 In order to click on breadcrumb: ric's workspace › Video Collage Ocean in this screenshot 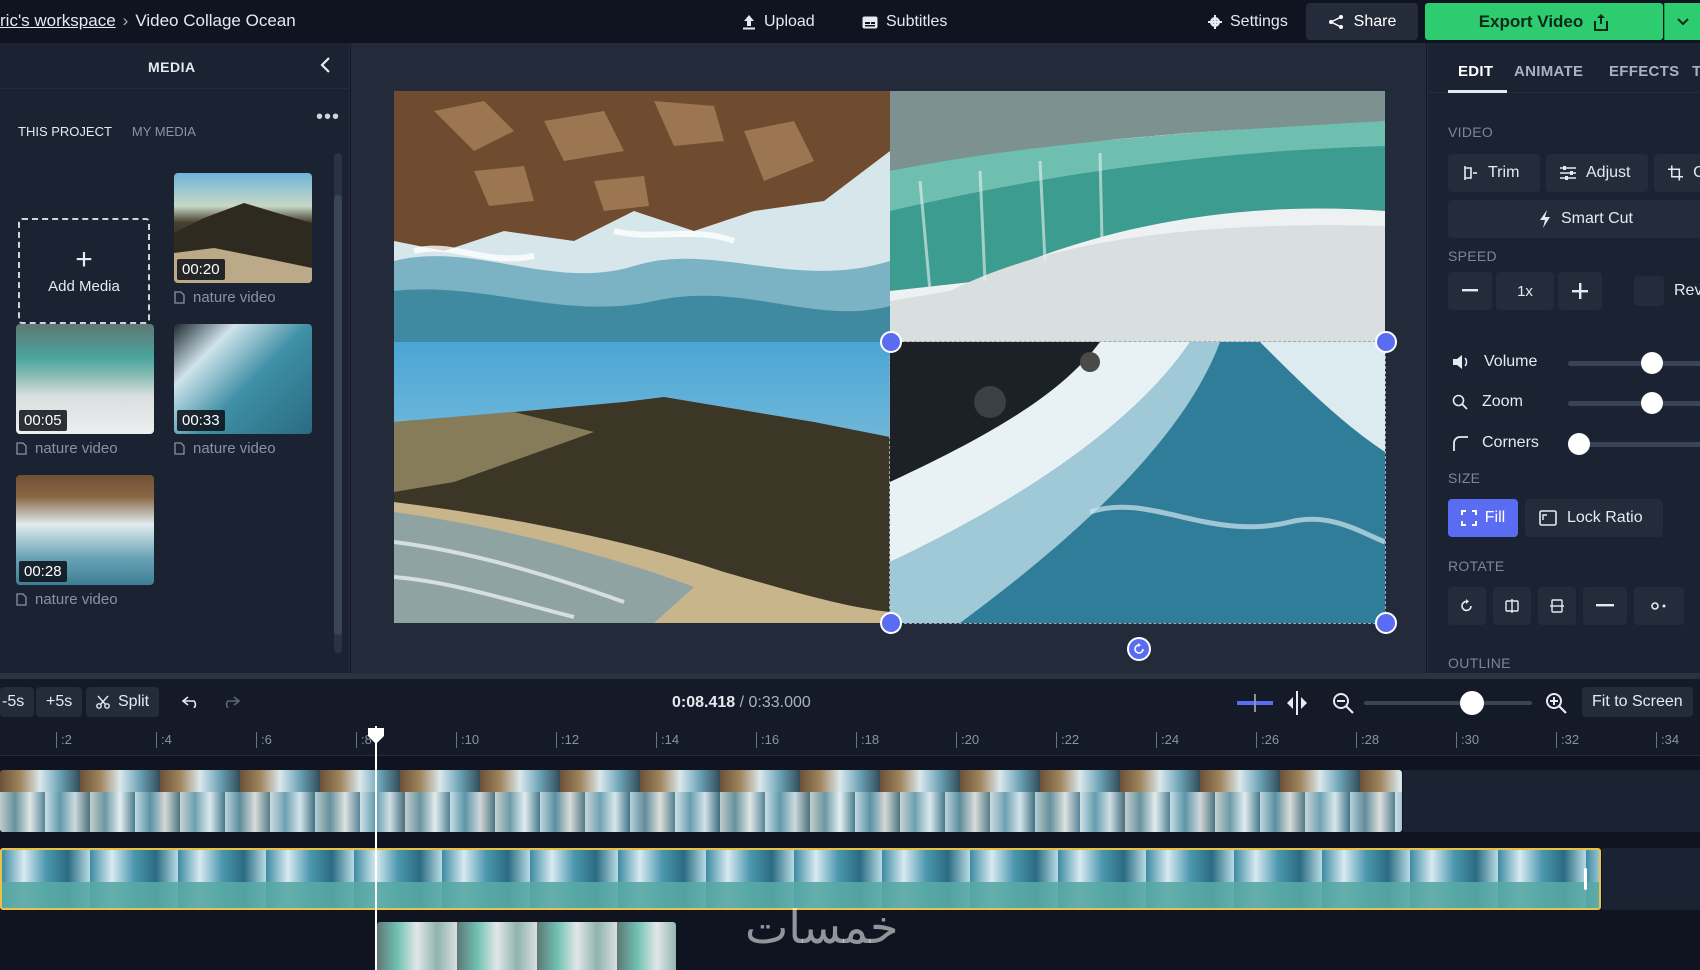, I will do `click(148, 21)`.